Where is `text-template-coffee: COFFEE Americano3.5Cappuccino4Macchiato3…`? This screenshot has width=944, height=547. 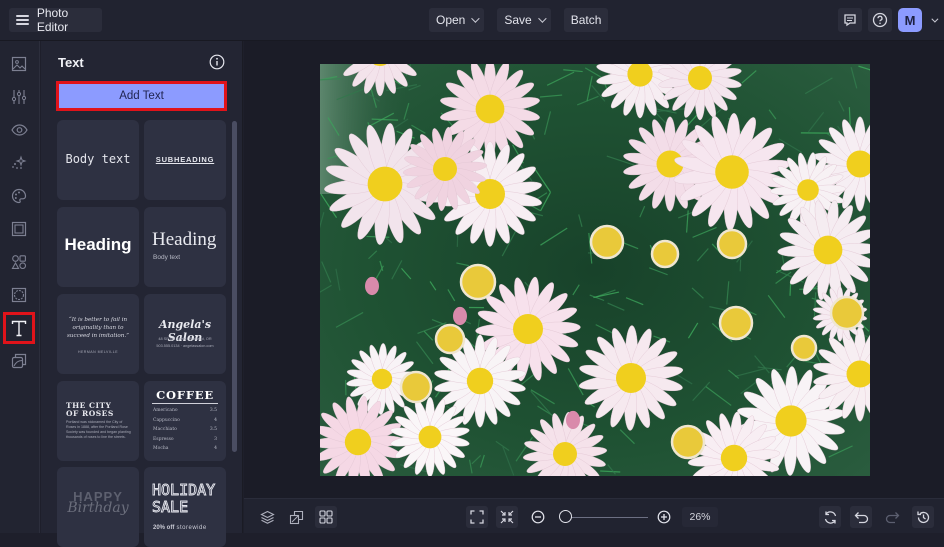 text-template-coffee: COFFEE Americano3.5Cappuccino4Macchiato3… is located at coordinates (185, 421).